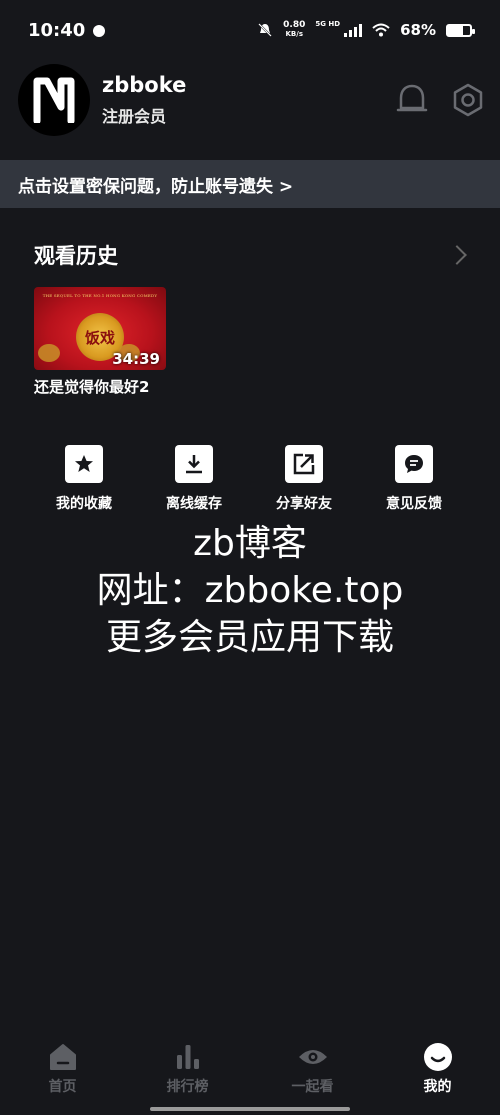  I want to click on offline-cache-button: 离线缓存, so click(194, 479).